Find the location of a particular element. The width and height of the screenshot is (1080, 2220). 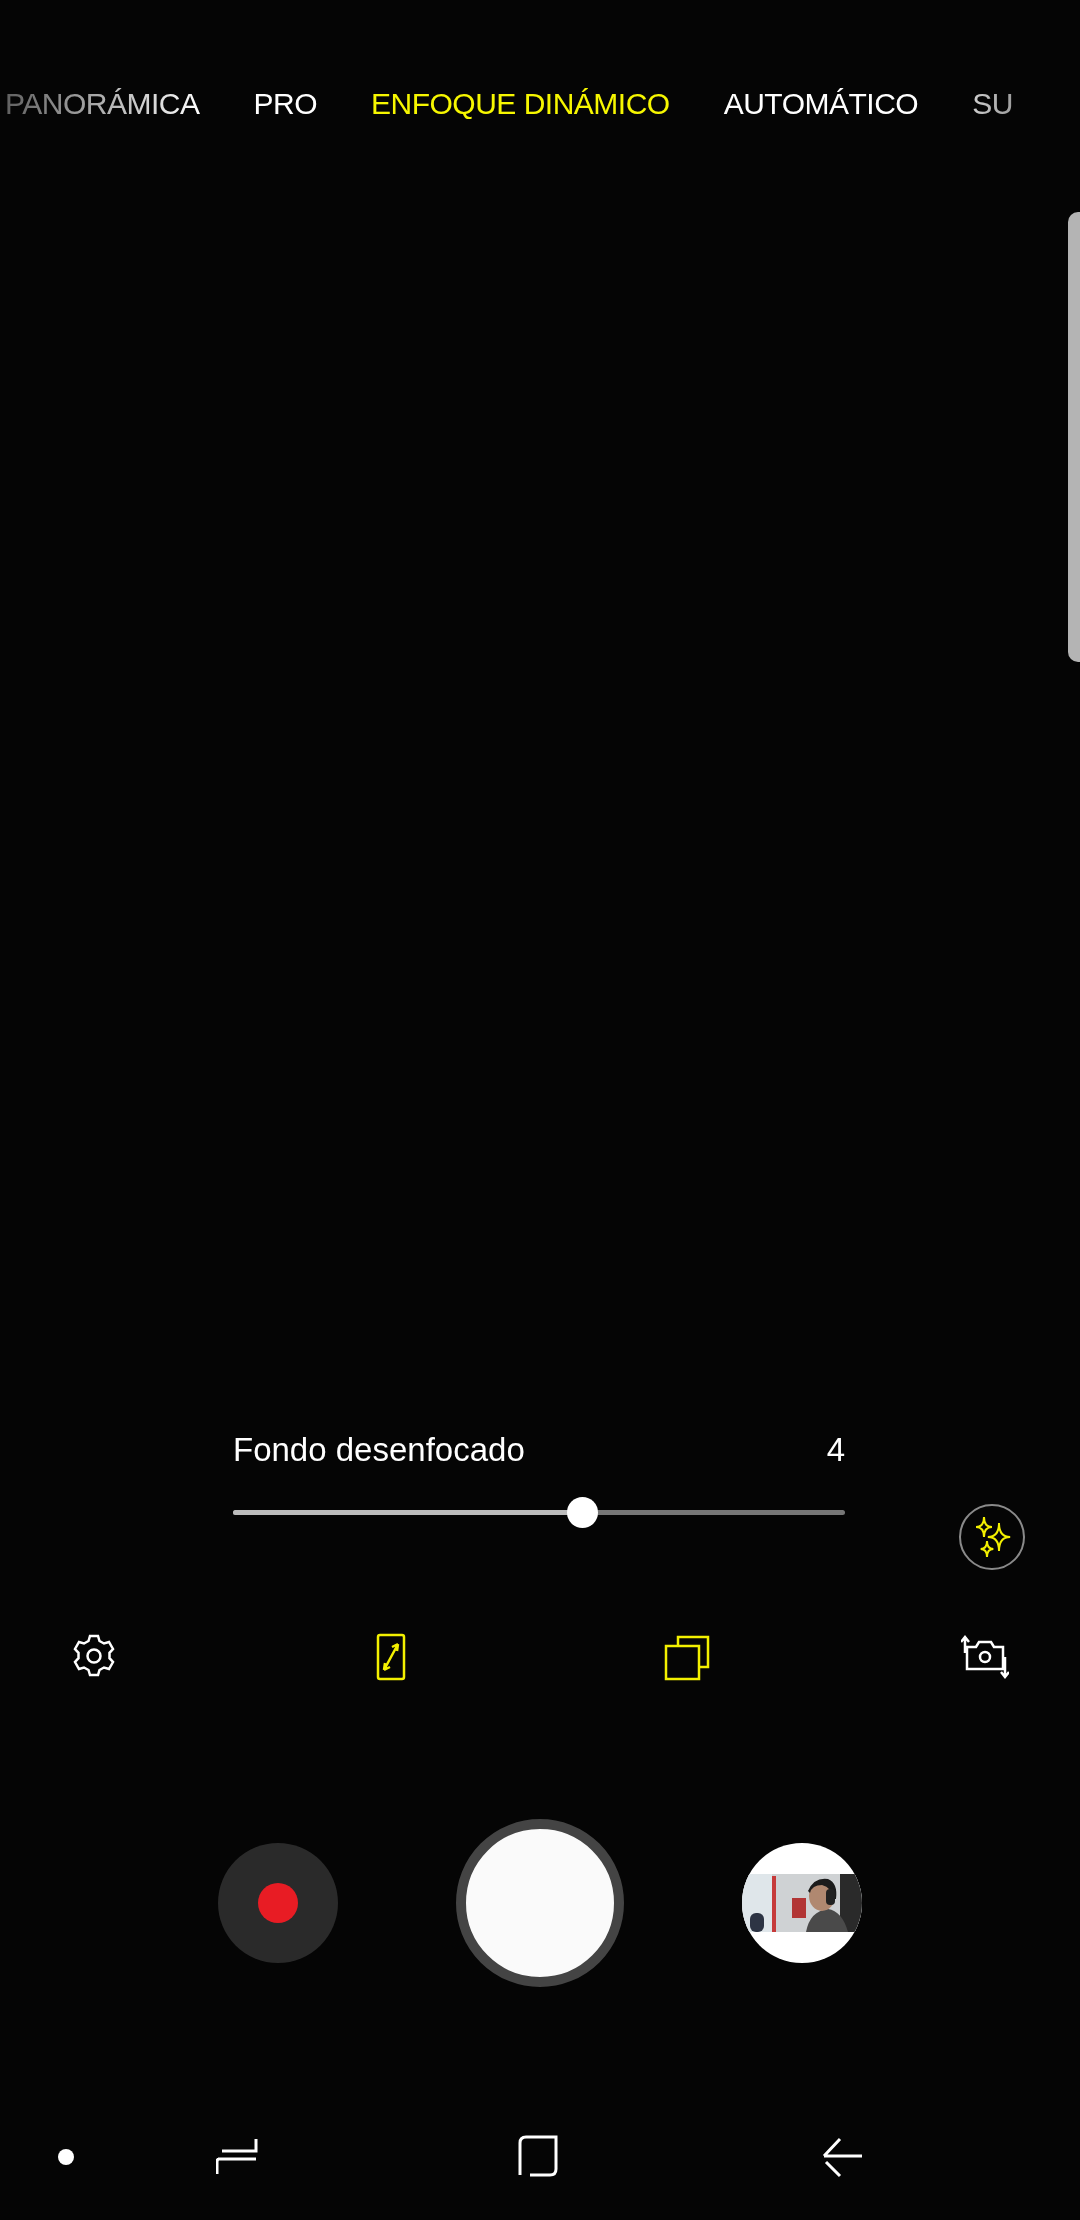

edge-panel-handle is located at coordinates (1074, 437).